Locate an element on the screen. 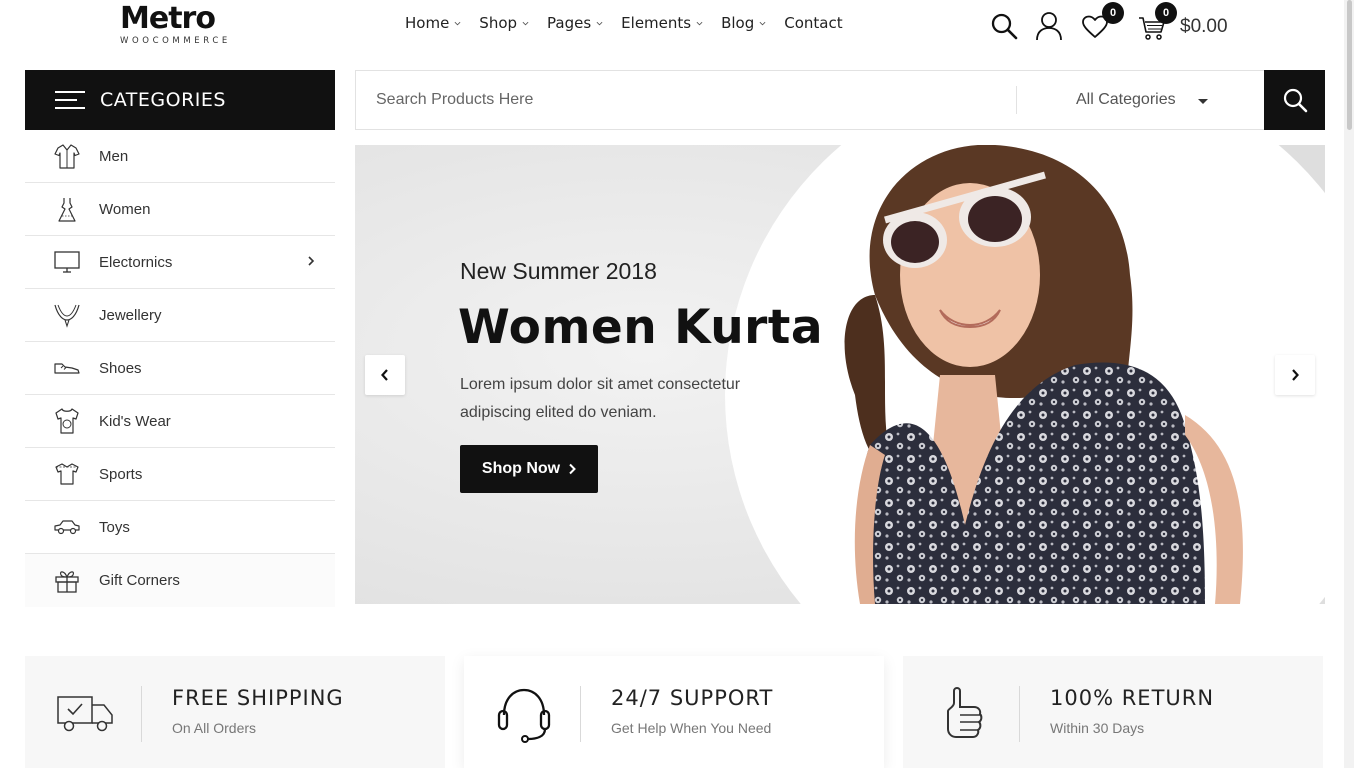 This screenshot has height=768, width=1354. nav-label: Home is located at coordinates (427, 23).